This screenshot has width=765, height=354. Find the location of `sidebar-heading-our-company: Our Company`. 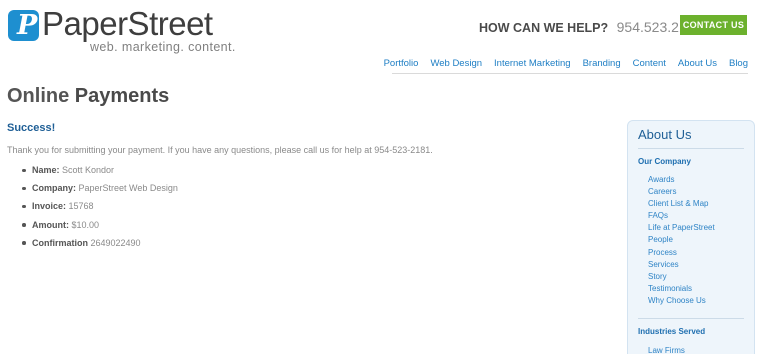

sidebar-heading-our-company: Our Company is located at coordinates (664, 162).